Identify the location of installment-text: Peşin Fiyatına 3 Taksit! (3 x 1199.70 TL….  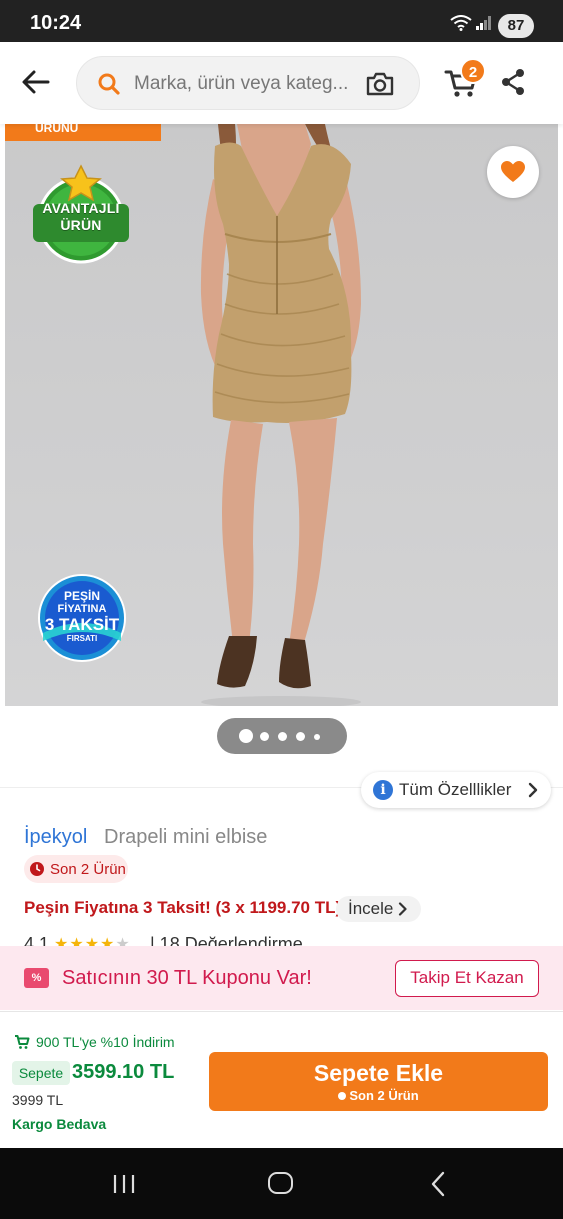
(183, 907).